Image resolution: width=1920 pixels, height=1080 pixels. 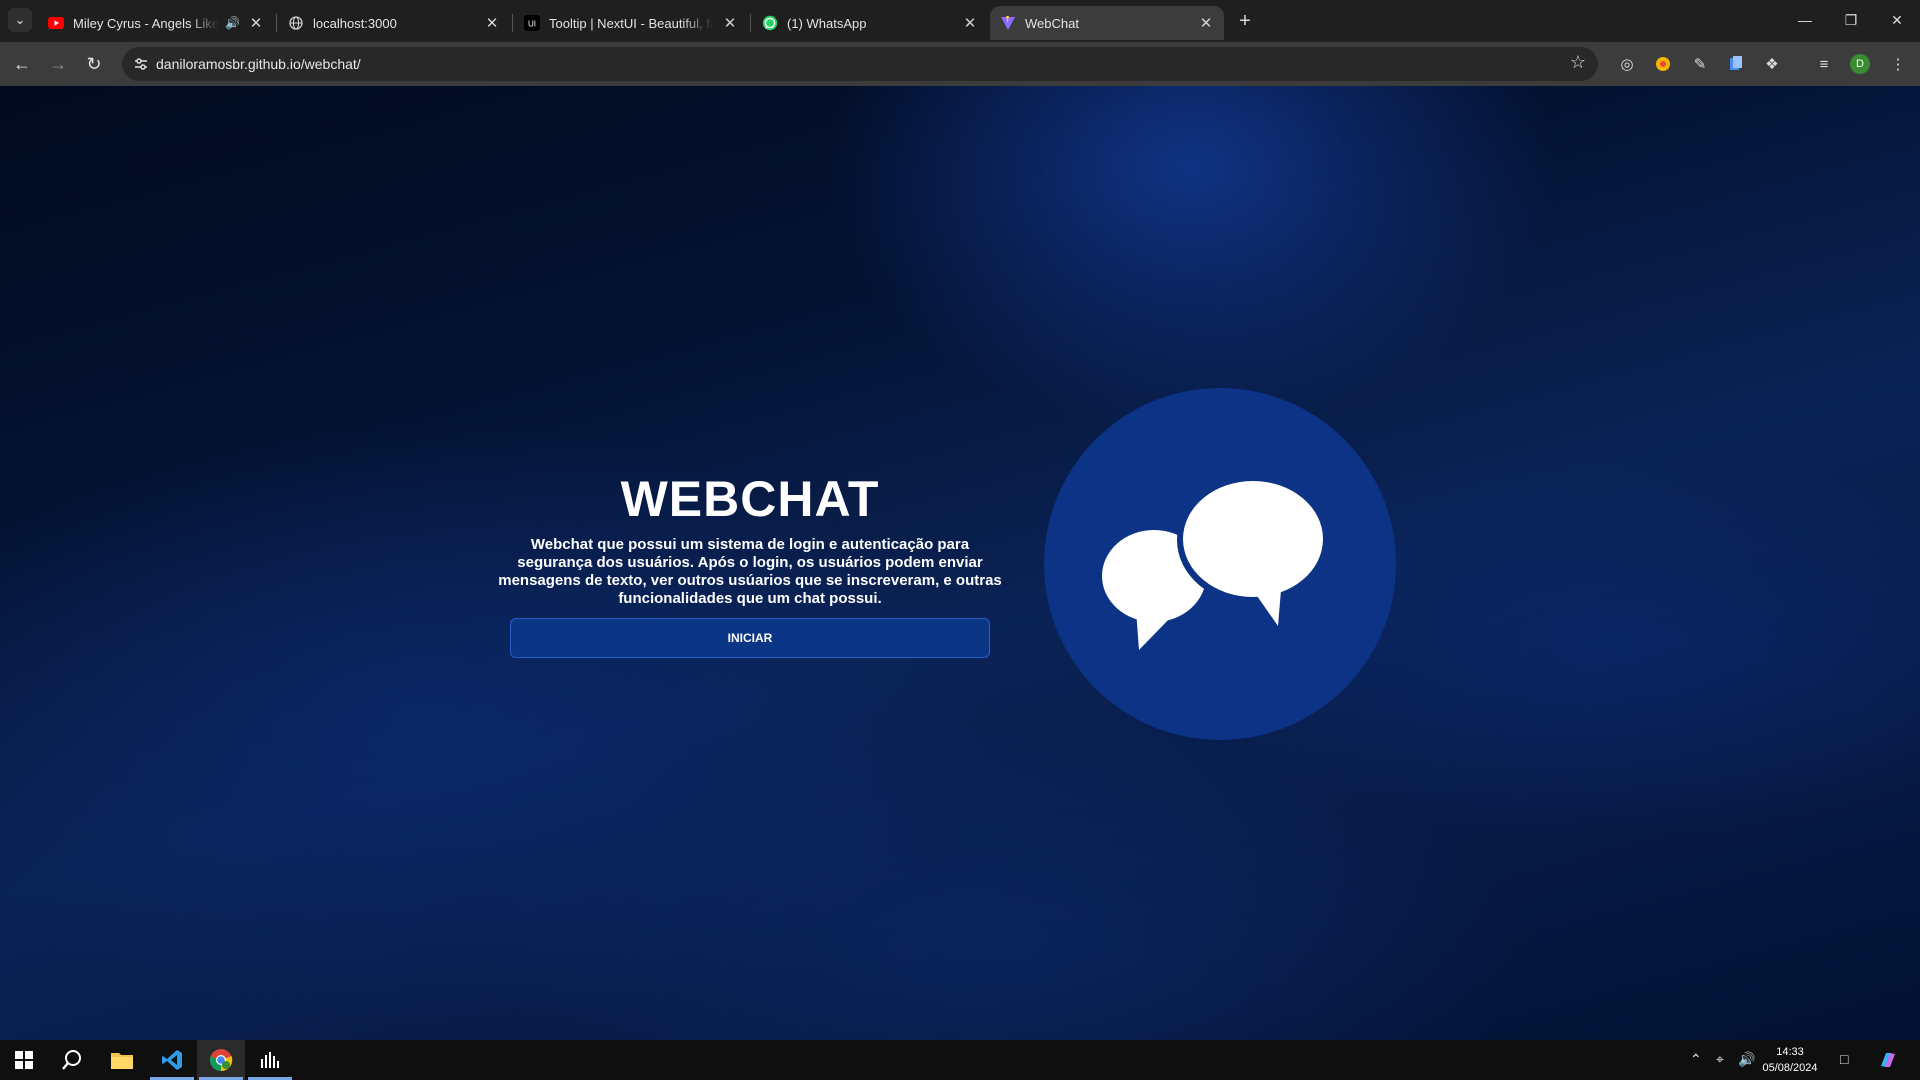 What do you see at coordinates (1578, 62) in the screenshot?
I see `bookmark-star-icon: ☆` at bounding box center [1578, 62].